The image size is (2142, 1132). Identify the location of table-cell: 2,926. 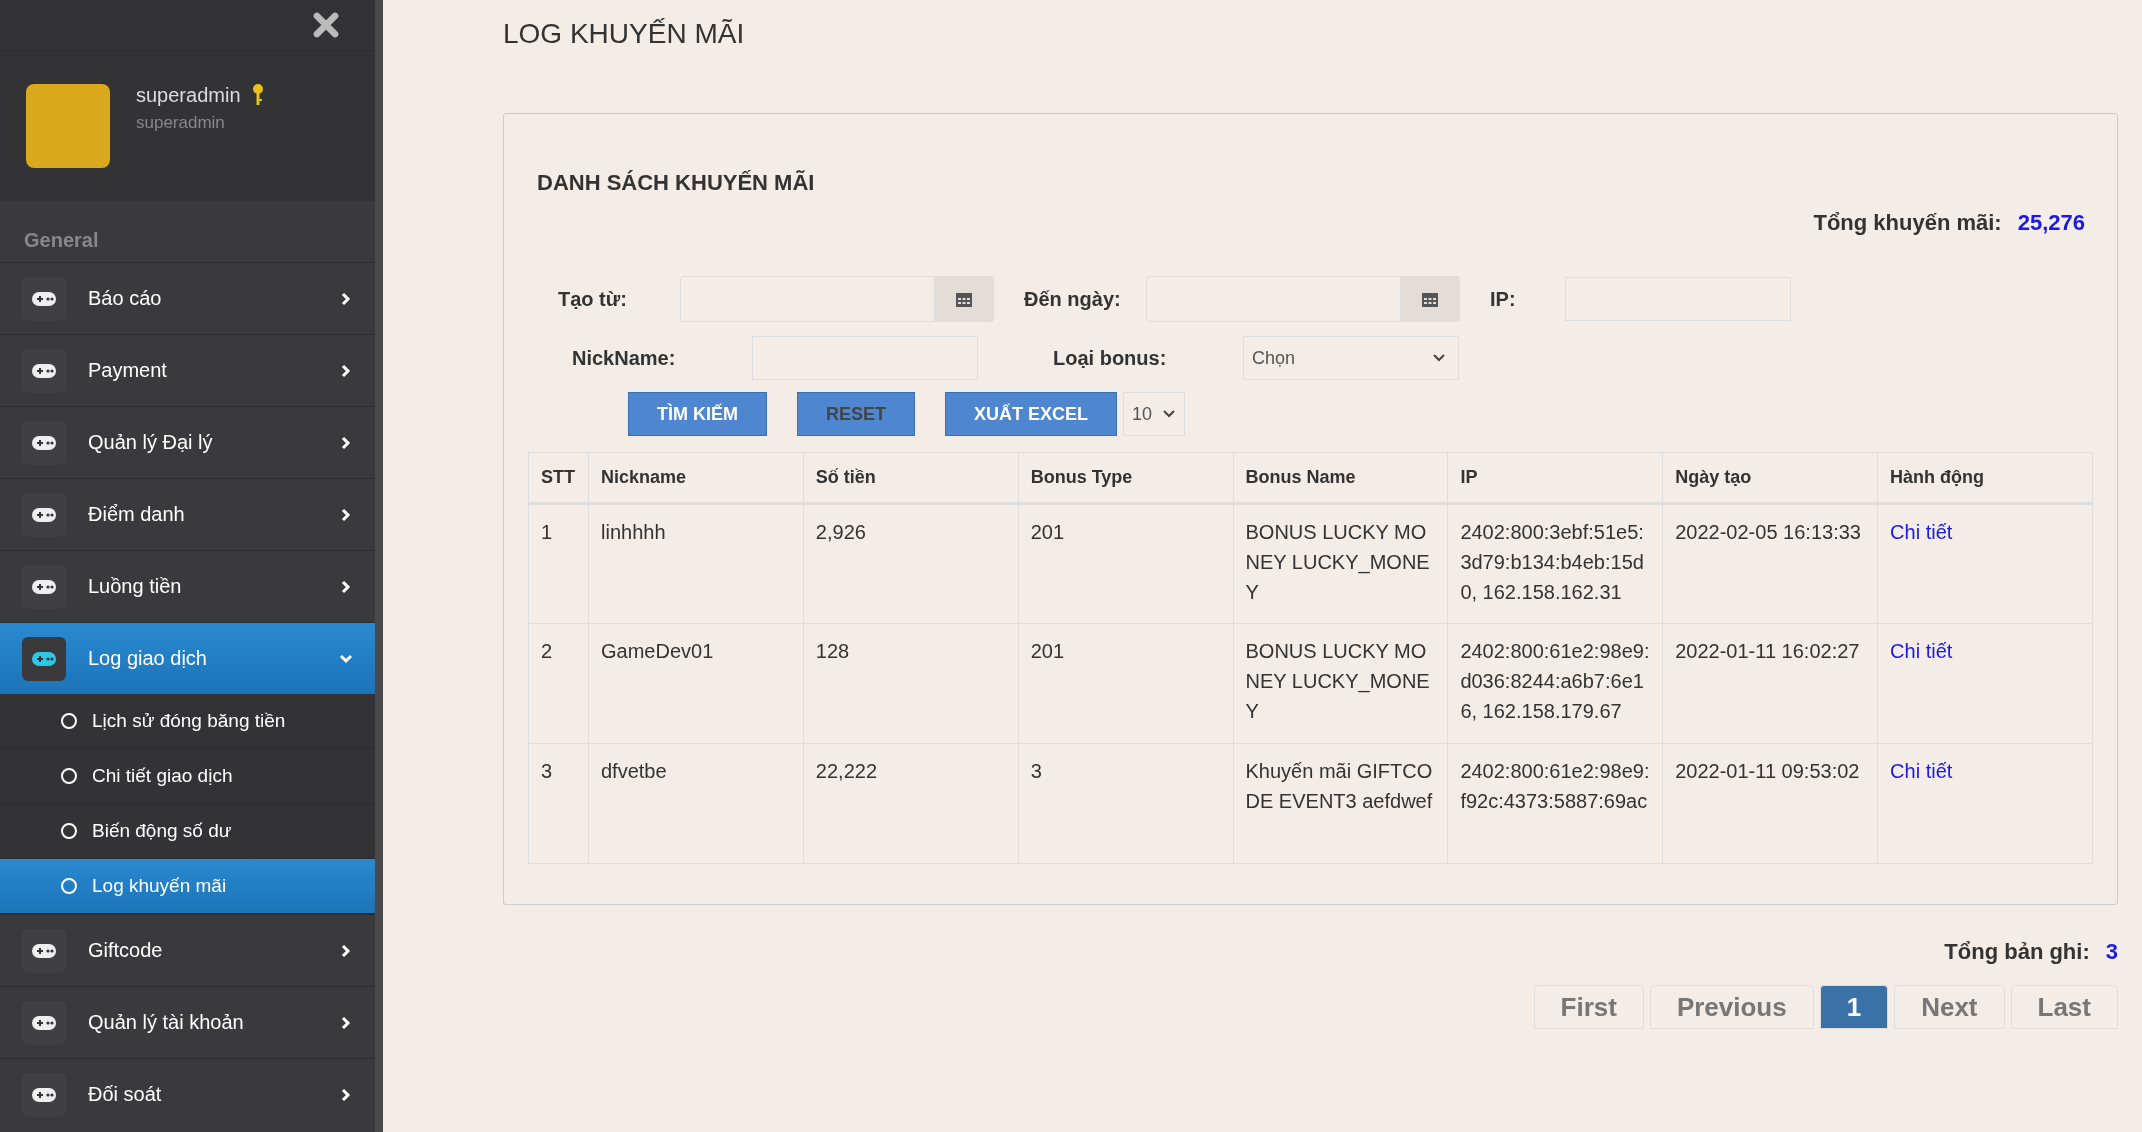
(840, 532).